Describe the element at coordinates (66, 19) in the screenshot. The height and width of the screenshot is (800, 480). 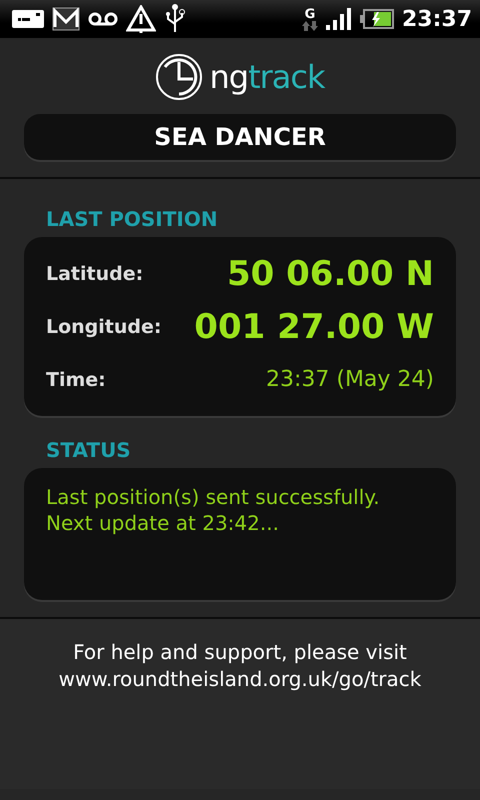
I see `mail-icon` at that location.